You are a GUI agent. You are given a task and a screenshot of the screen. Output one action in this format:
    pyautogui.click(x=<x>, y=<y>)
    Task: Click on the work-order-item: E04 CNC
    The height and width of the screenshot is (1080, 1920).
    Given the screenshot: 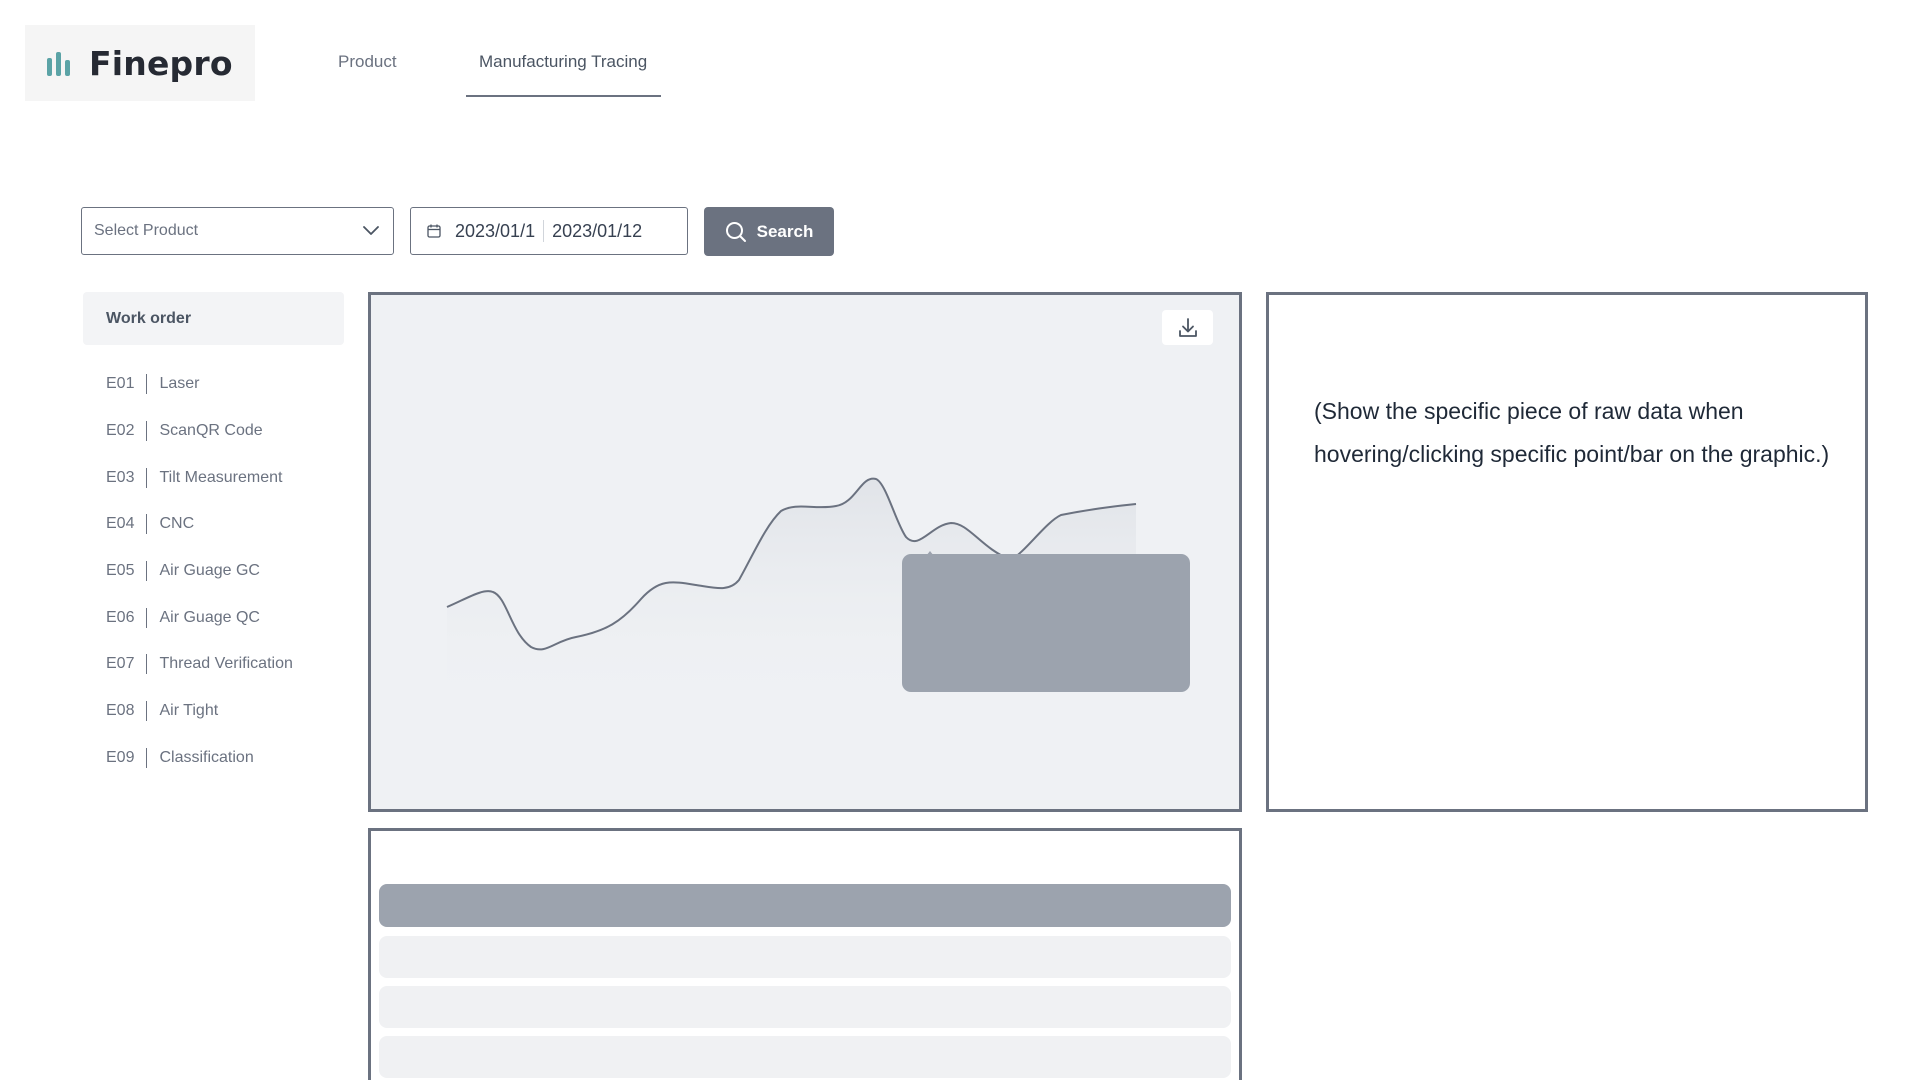 What is the action you would take?
    pyautogui.click(x=199, y=524)
    